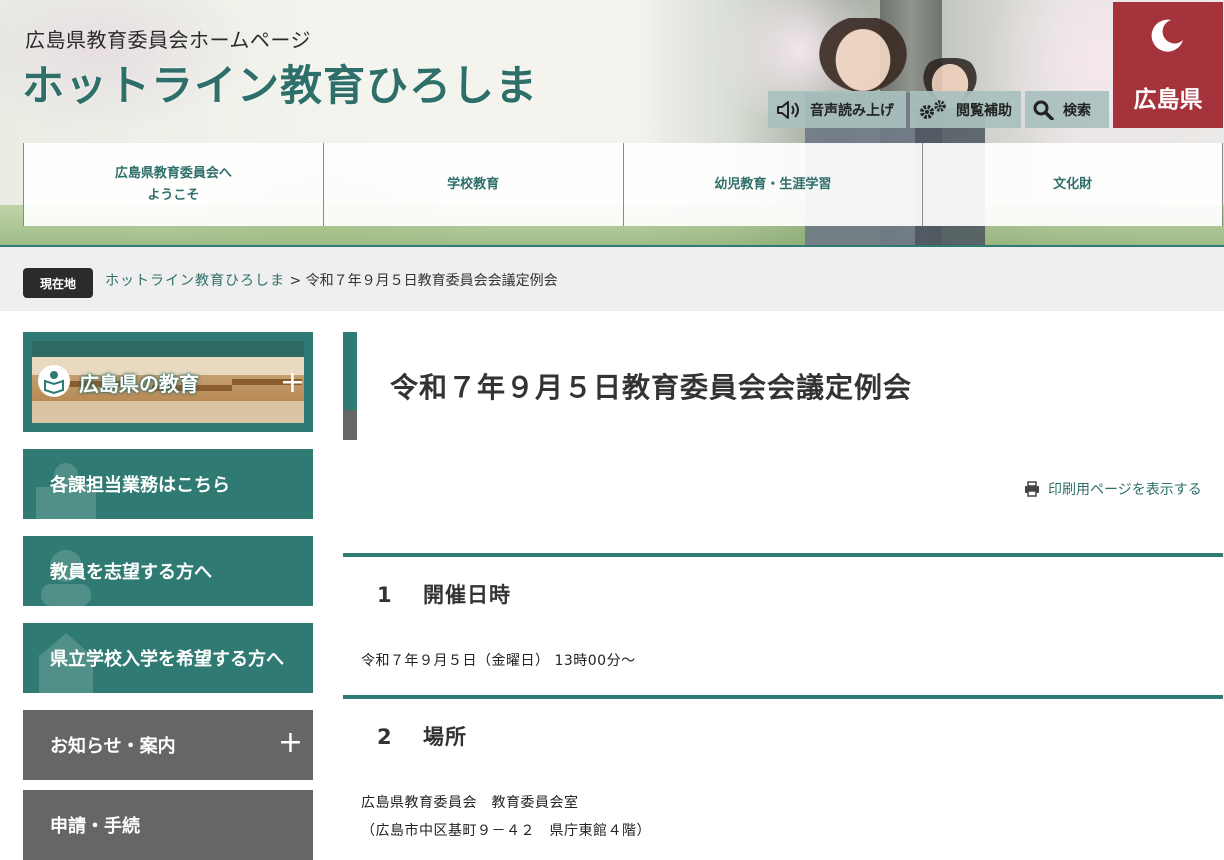 The width and height of the screenshot is (1224, 860). I want to click on page-title: 令和７年９月５日教育委員会会議定例会, so click(651, 387).